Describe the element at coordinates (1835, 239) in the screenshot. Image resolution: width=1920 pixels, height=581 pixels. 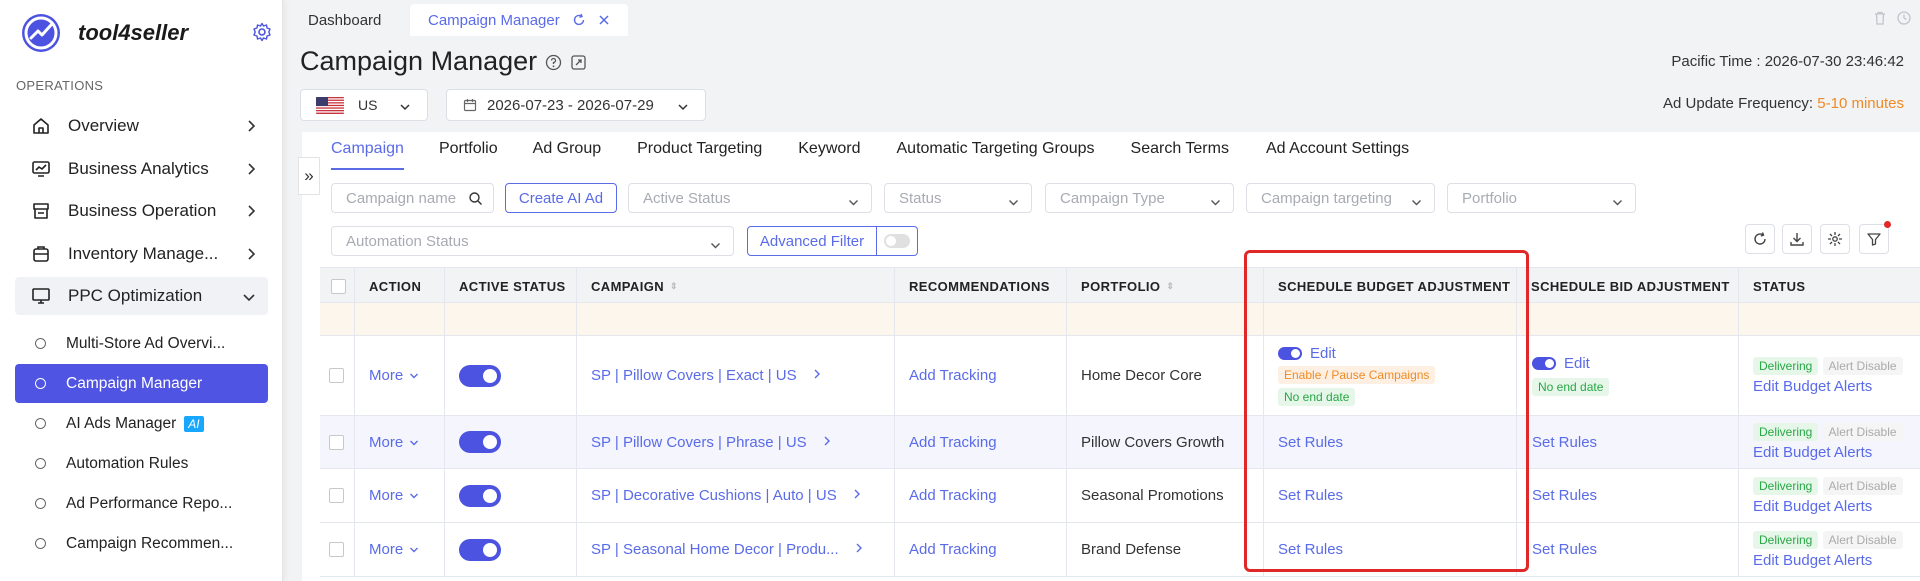
I see `column-settings-button` at that location.